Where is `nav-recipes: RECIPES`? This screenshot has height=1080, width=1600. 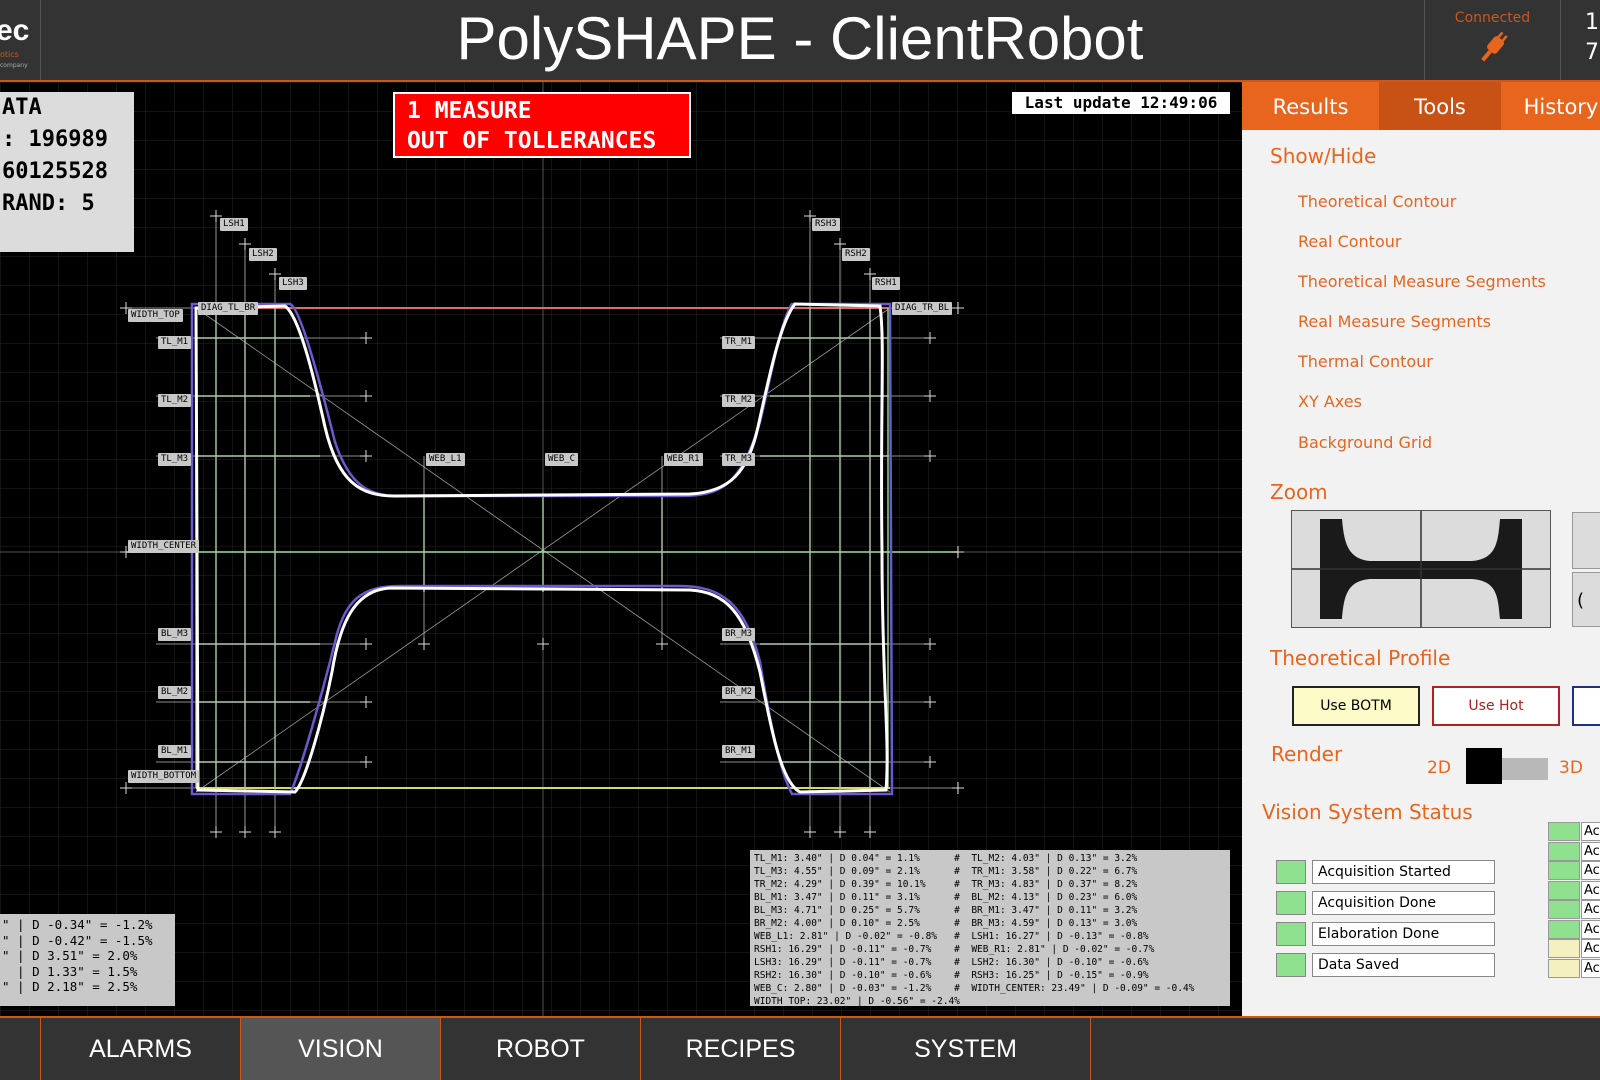 nav-recipes: RECIPES is located at coordinates (741, 1049).